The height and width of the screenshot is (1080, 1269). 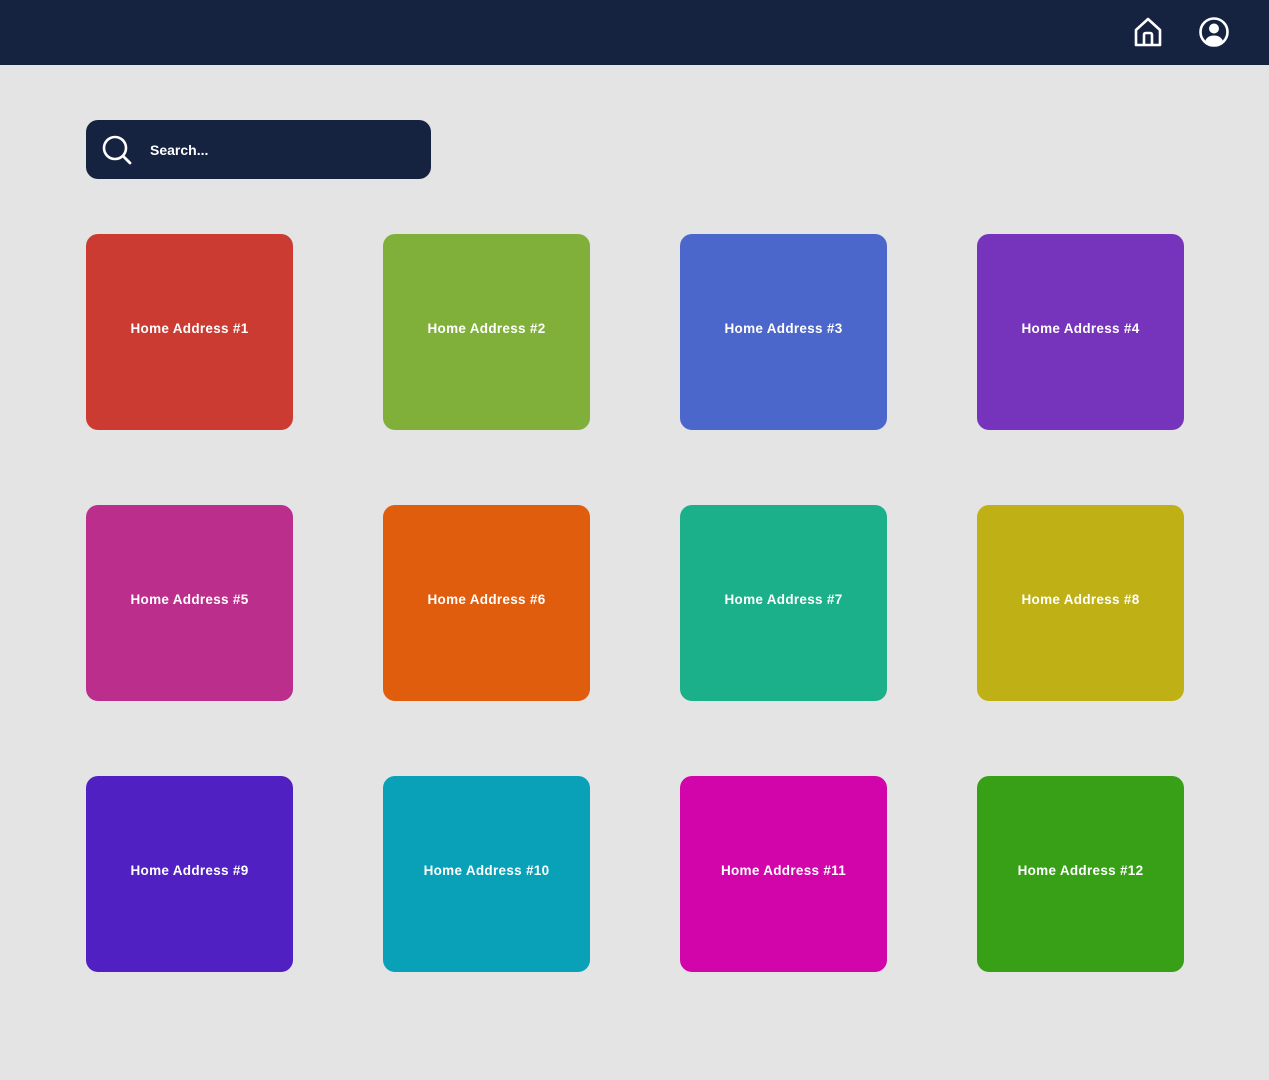 I want to click on profile-button, so click(x=1214, y=32).